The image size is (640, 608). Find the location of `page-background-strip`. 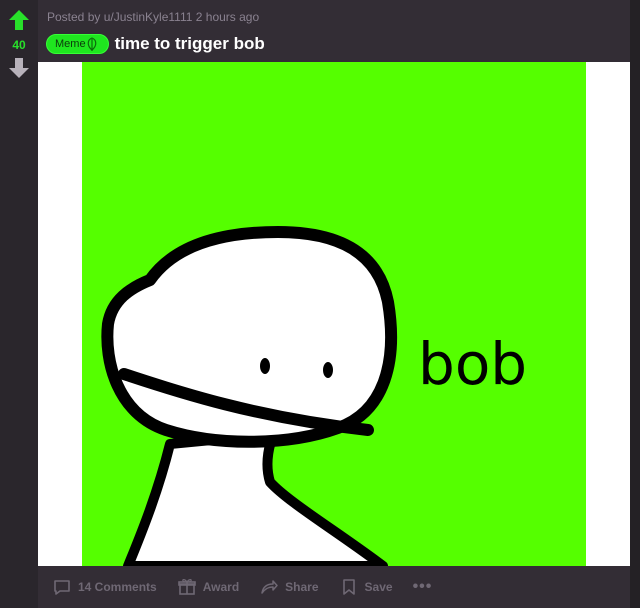

page-background-strip is located at coordinates (635, 304).